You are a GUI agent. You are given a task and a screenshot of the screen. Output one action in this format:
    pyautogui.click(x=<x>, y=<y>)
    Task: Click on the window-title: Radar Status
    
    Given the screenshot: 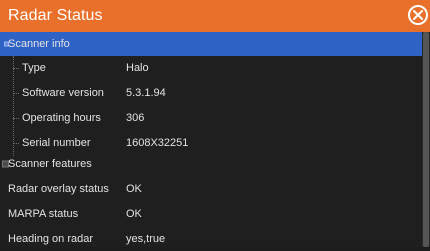 What is the action you would take?
    pyautogui.click(x=55, y=15)
    